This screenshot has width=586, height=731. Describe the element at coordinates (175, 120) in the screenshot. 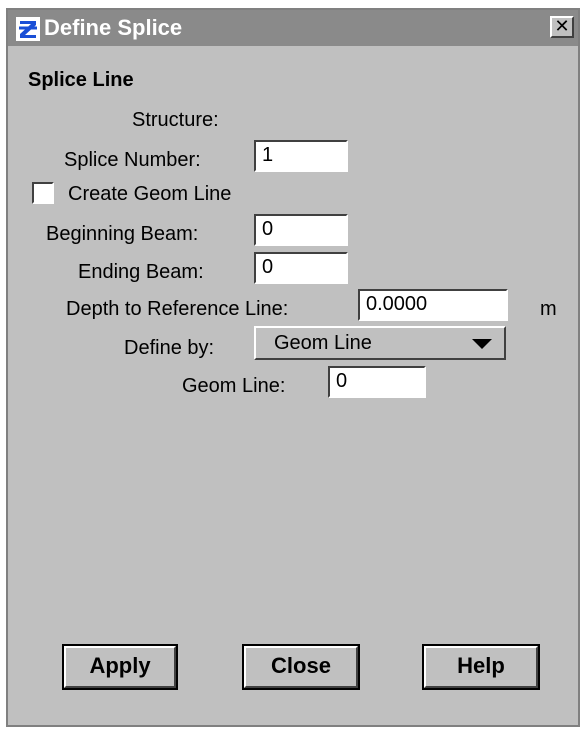

I see `structure-label: Structure:` at that location.